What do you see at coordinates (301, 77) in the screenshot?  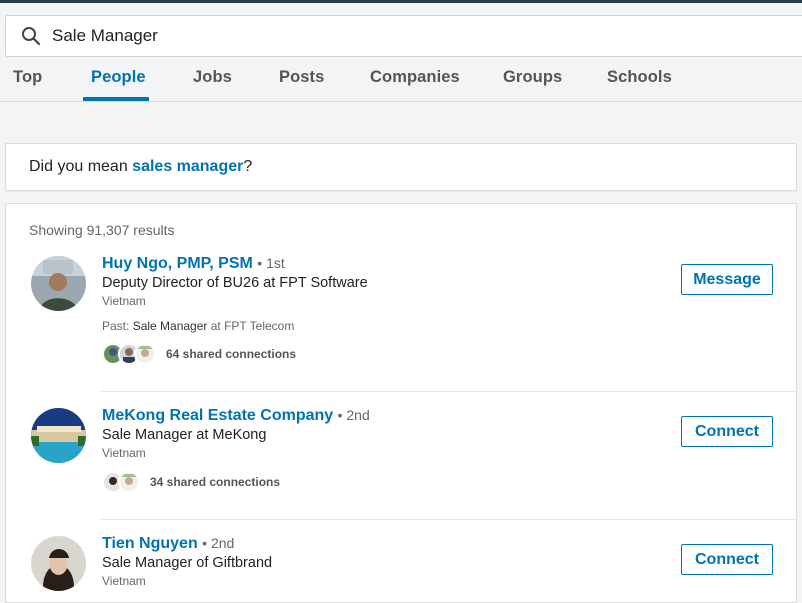 I see `tab-posts: Posts` at bounding box center [301, 77].